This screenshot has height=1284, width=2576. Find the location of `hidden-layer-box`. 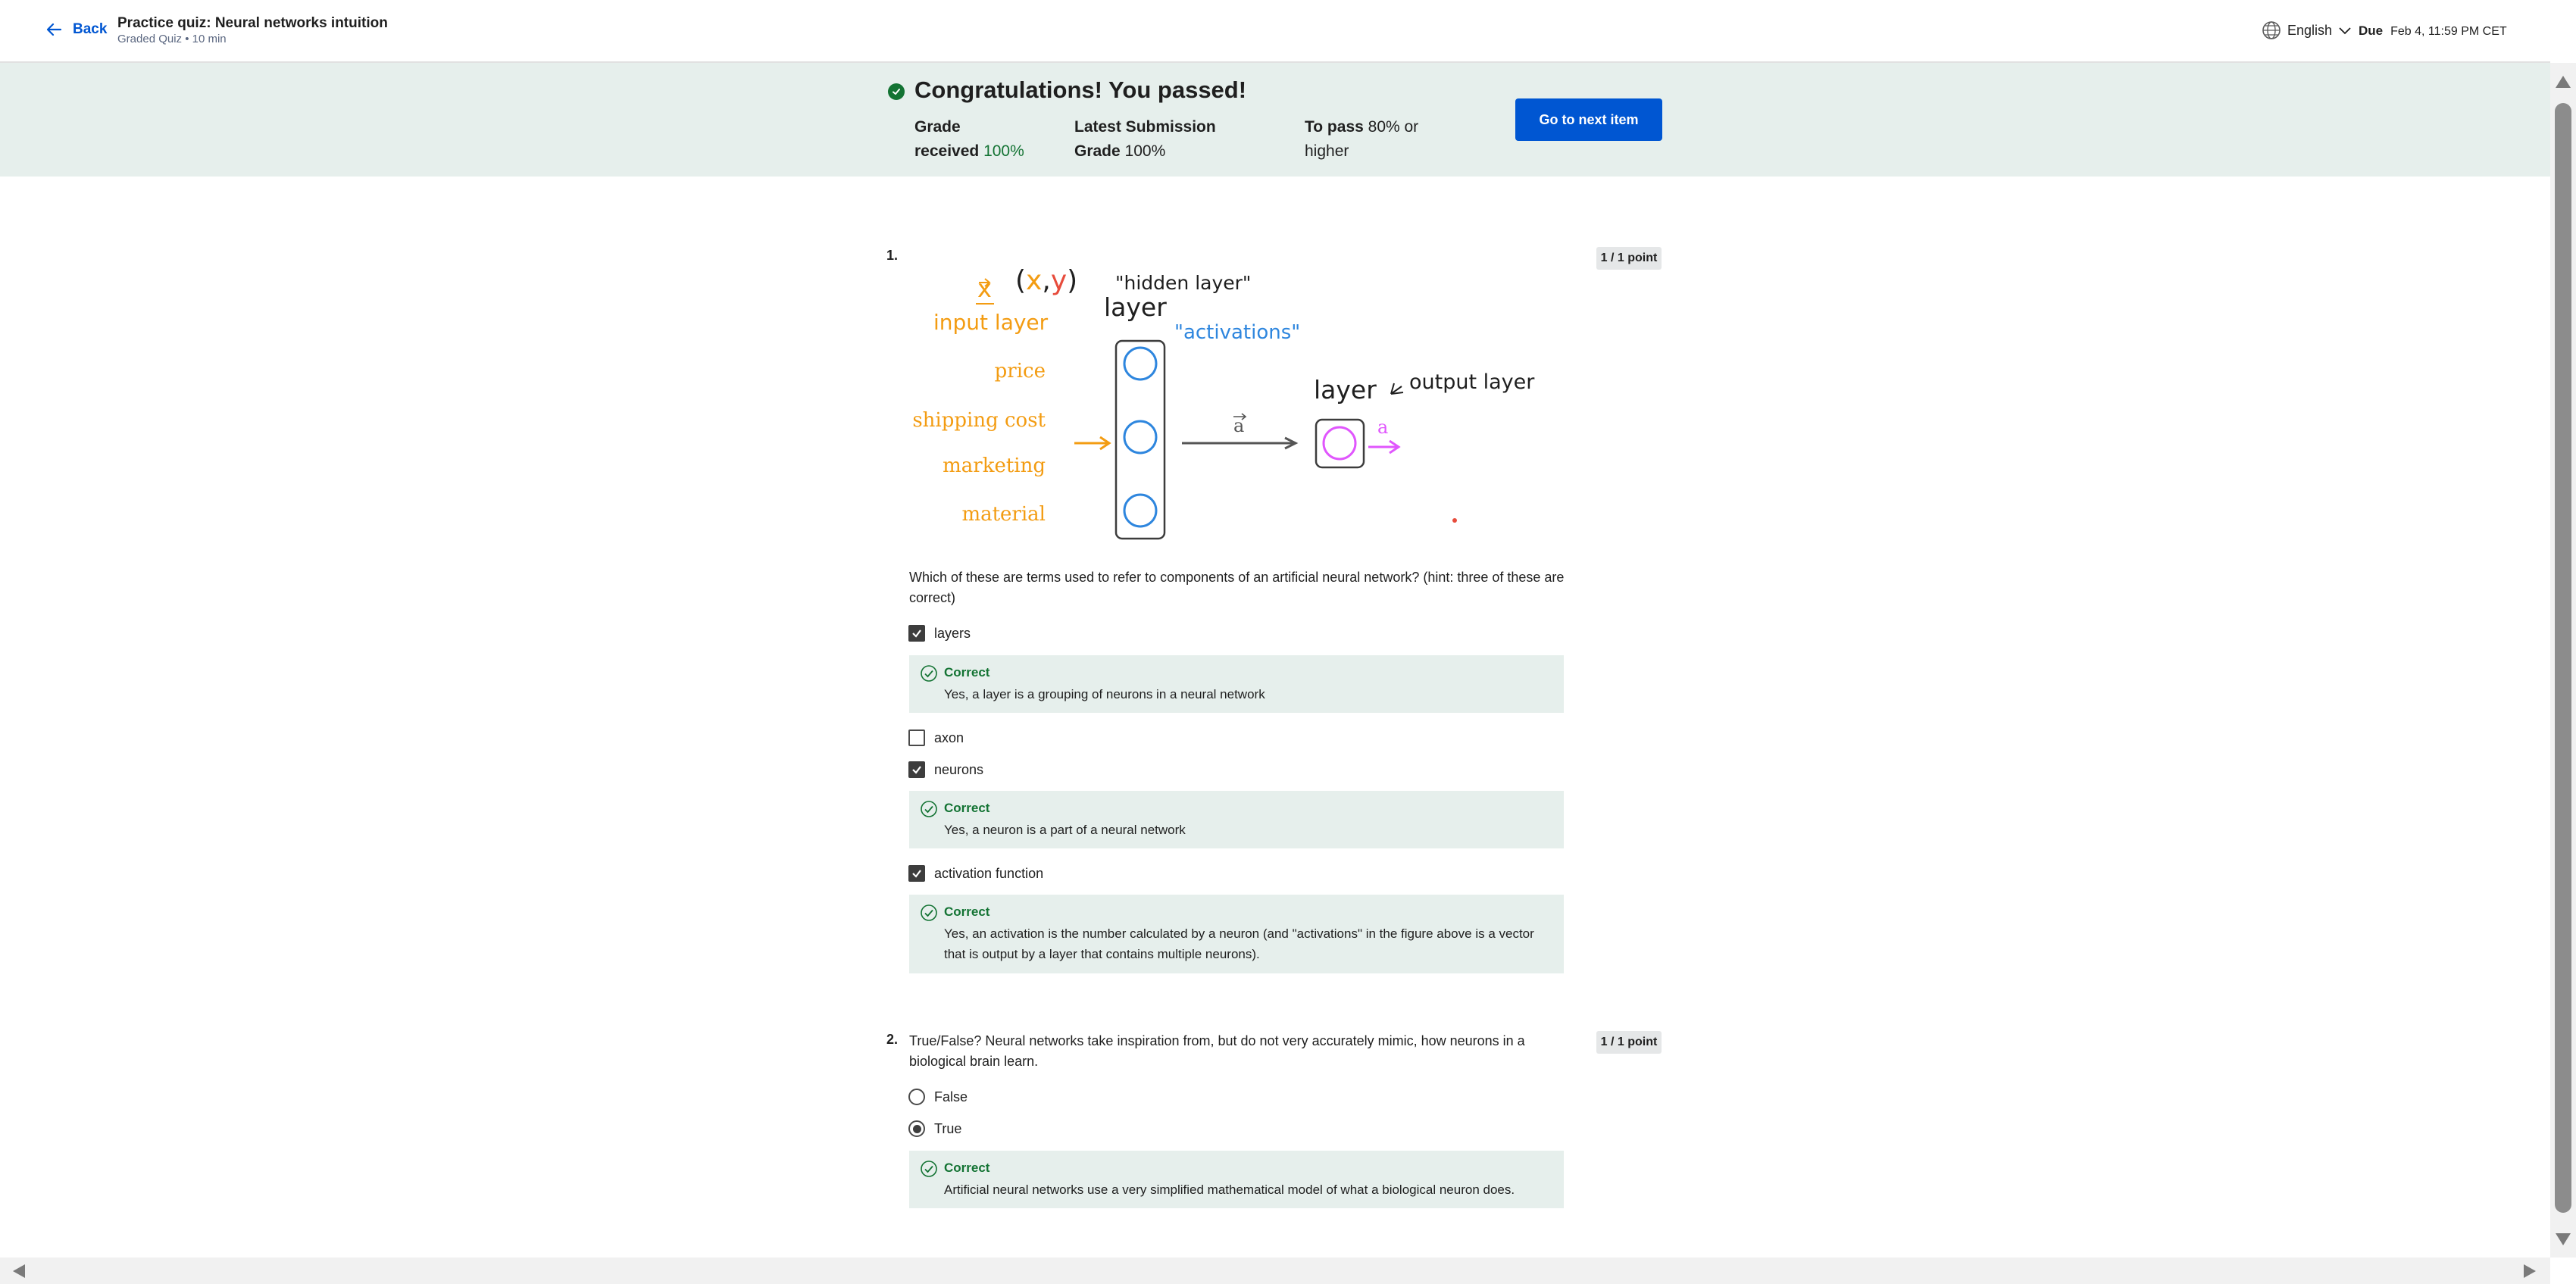

hidden-layer-box is located at coordinates (1140, 439).